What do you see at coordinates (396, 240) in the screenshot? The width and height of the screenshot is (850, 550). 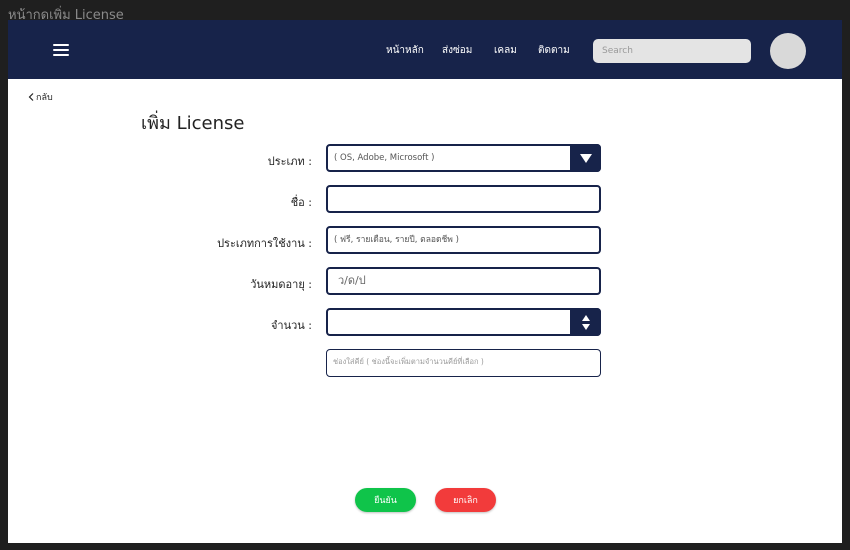 I see `usage-type-value: ( ฟรี, รายเดือน, รายปี, ตลอดชีพ )` at bounding box center [396, 240].